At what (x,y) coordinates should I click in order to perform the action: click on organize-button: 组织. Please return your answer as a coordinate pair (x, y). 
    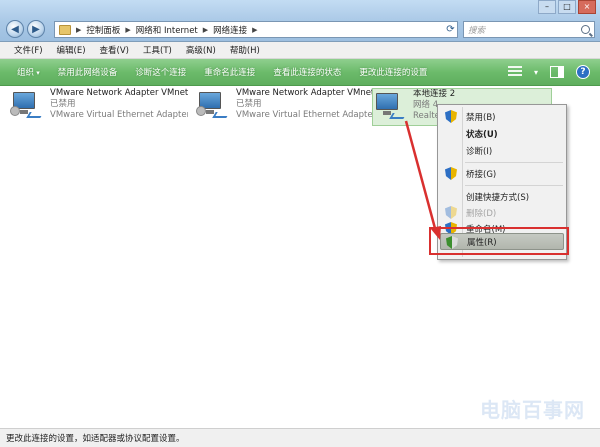
    Looking at the image, I should click on (28, 72).